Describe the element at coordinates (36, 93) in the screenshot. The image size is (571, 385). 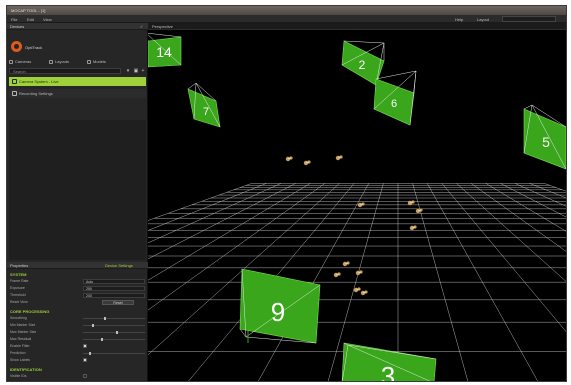
I see `list-item-label: Recording Settings` at that location.